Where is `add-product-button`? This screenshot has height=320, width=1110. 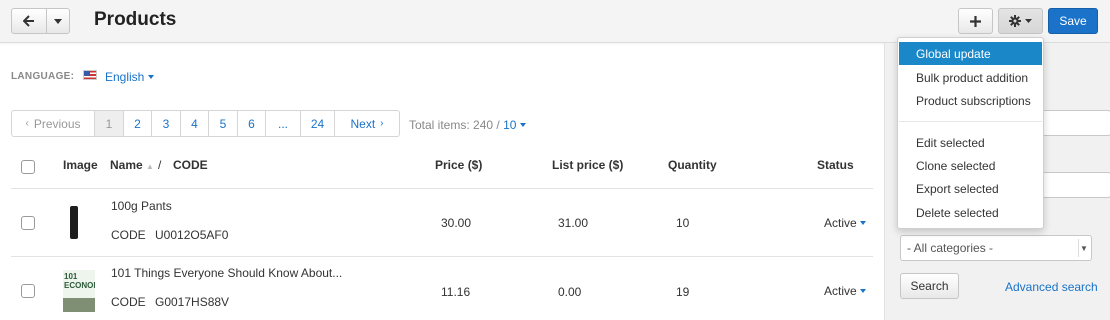
add-product-button is located at coordinates (975, 21).